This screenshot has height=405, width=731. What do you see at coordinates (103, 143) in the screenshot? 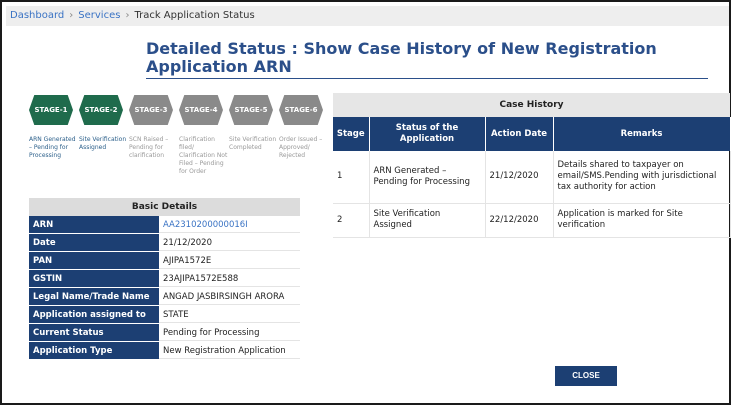
I see `stage-2-description: Site Verification Assigned` at bounding box center [103, 143].